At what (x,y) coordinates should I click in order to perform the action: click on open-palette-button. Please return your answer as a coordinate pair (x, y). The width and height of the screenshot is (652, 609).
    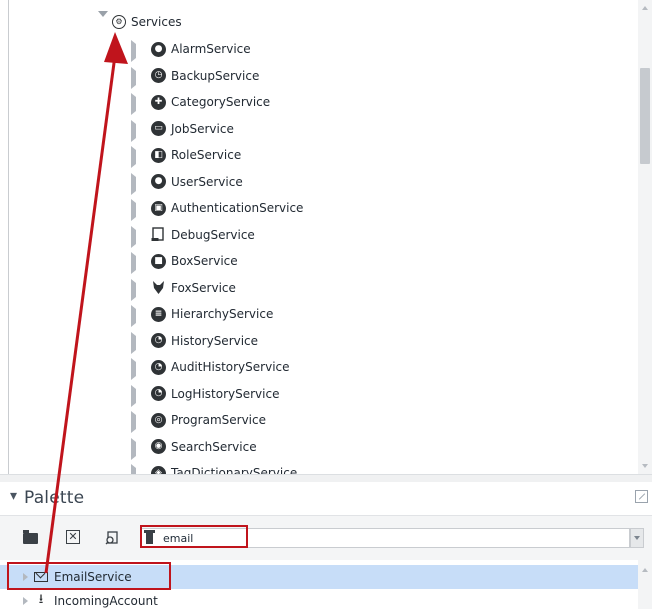
    Looking at the image, I should click on (30, 537).